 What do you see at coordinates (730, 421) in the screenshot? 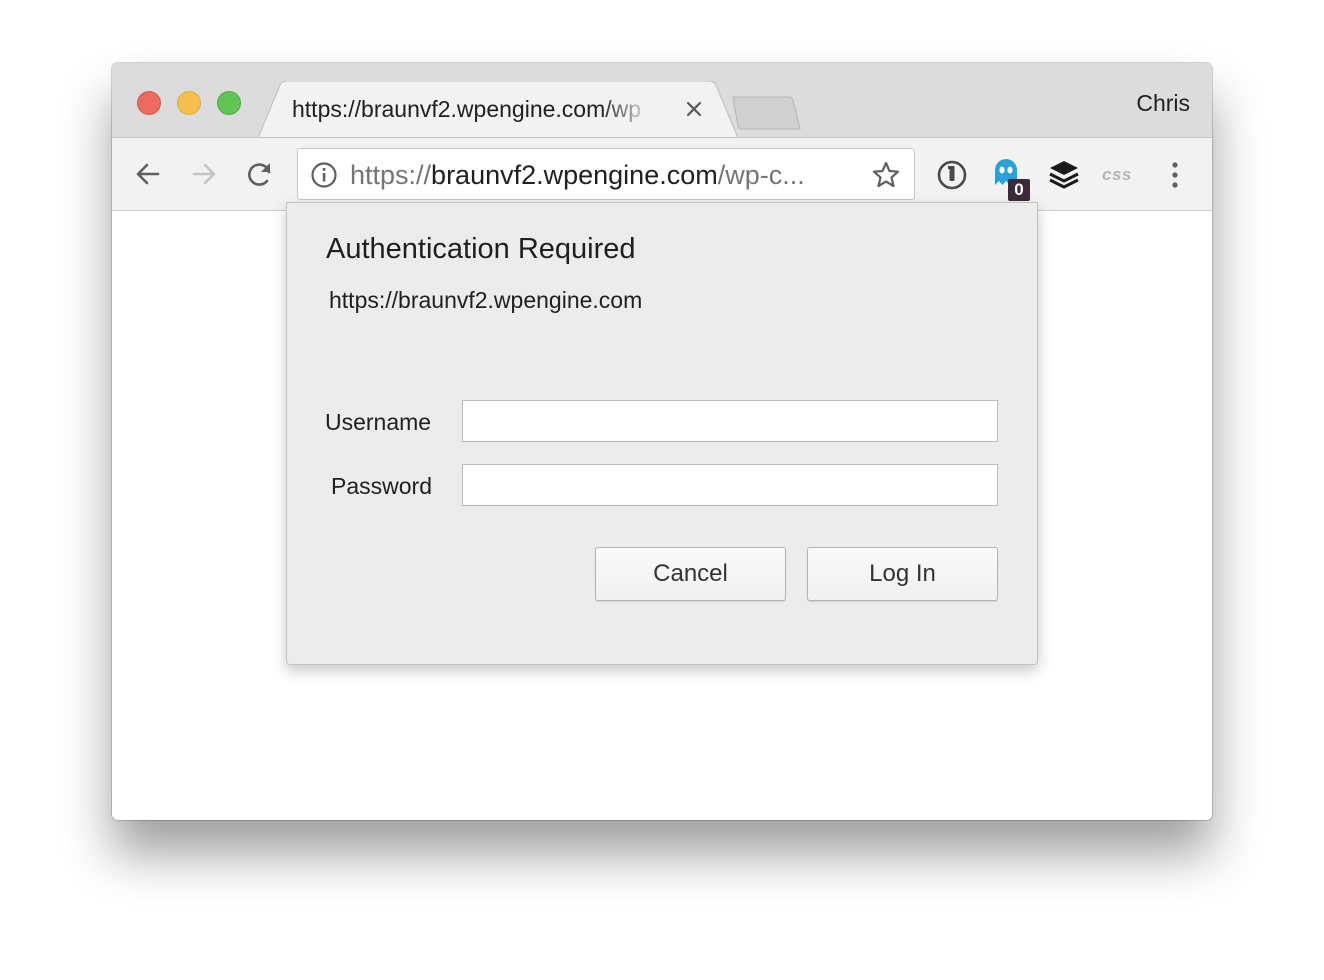
I see `username-field` at bounding box center [730, 421].